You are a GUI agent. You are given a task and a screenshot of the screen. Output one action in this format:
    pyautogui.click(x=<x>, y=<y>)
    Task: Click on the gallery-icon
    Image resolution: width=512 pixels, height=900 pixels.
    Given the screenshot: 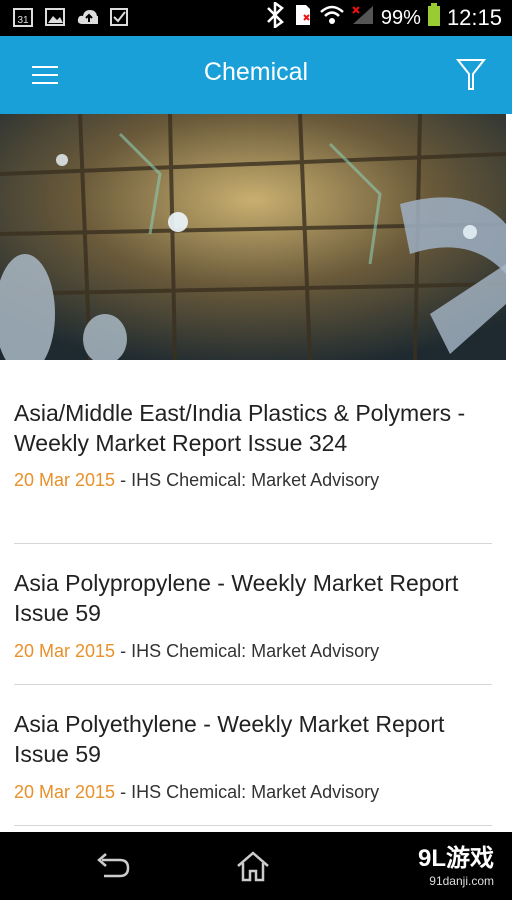 What is the action you would take?
    pyautogui.click(x=55, y=17)
    